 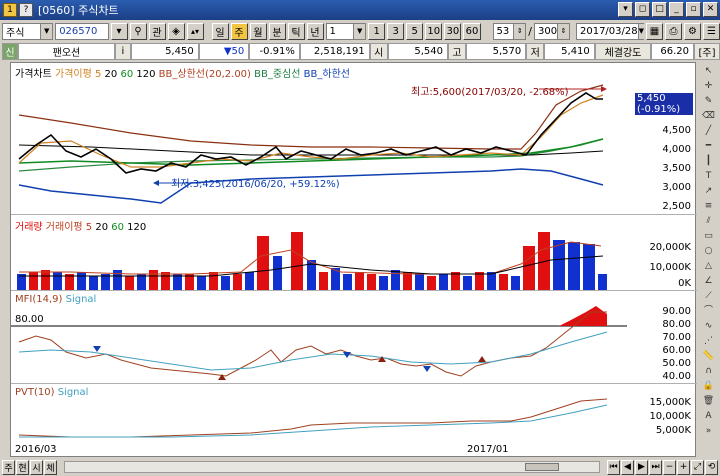 I want to click on volume-bars, so click(x=312, y=261).